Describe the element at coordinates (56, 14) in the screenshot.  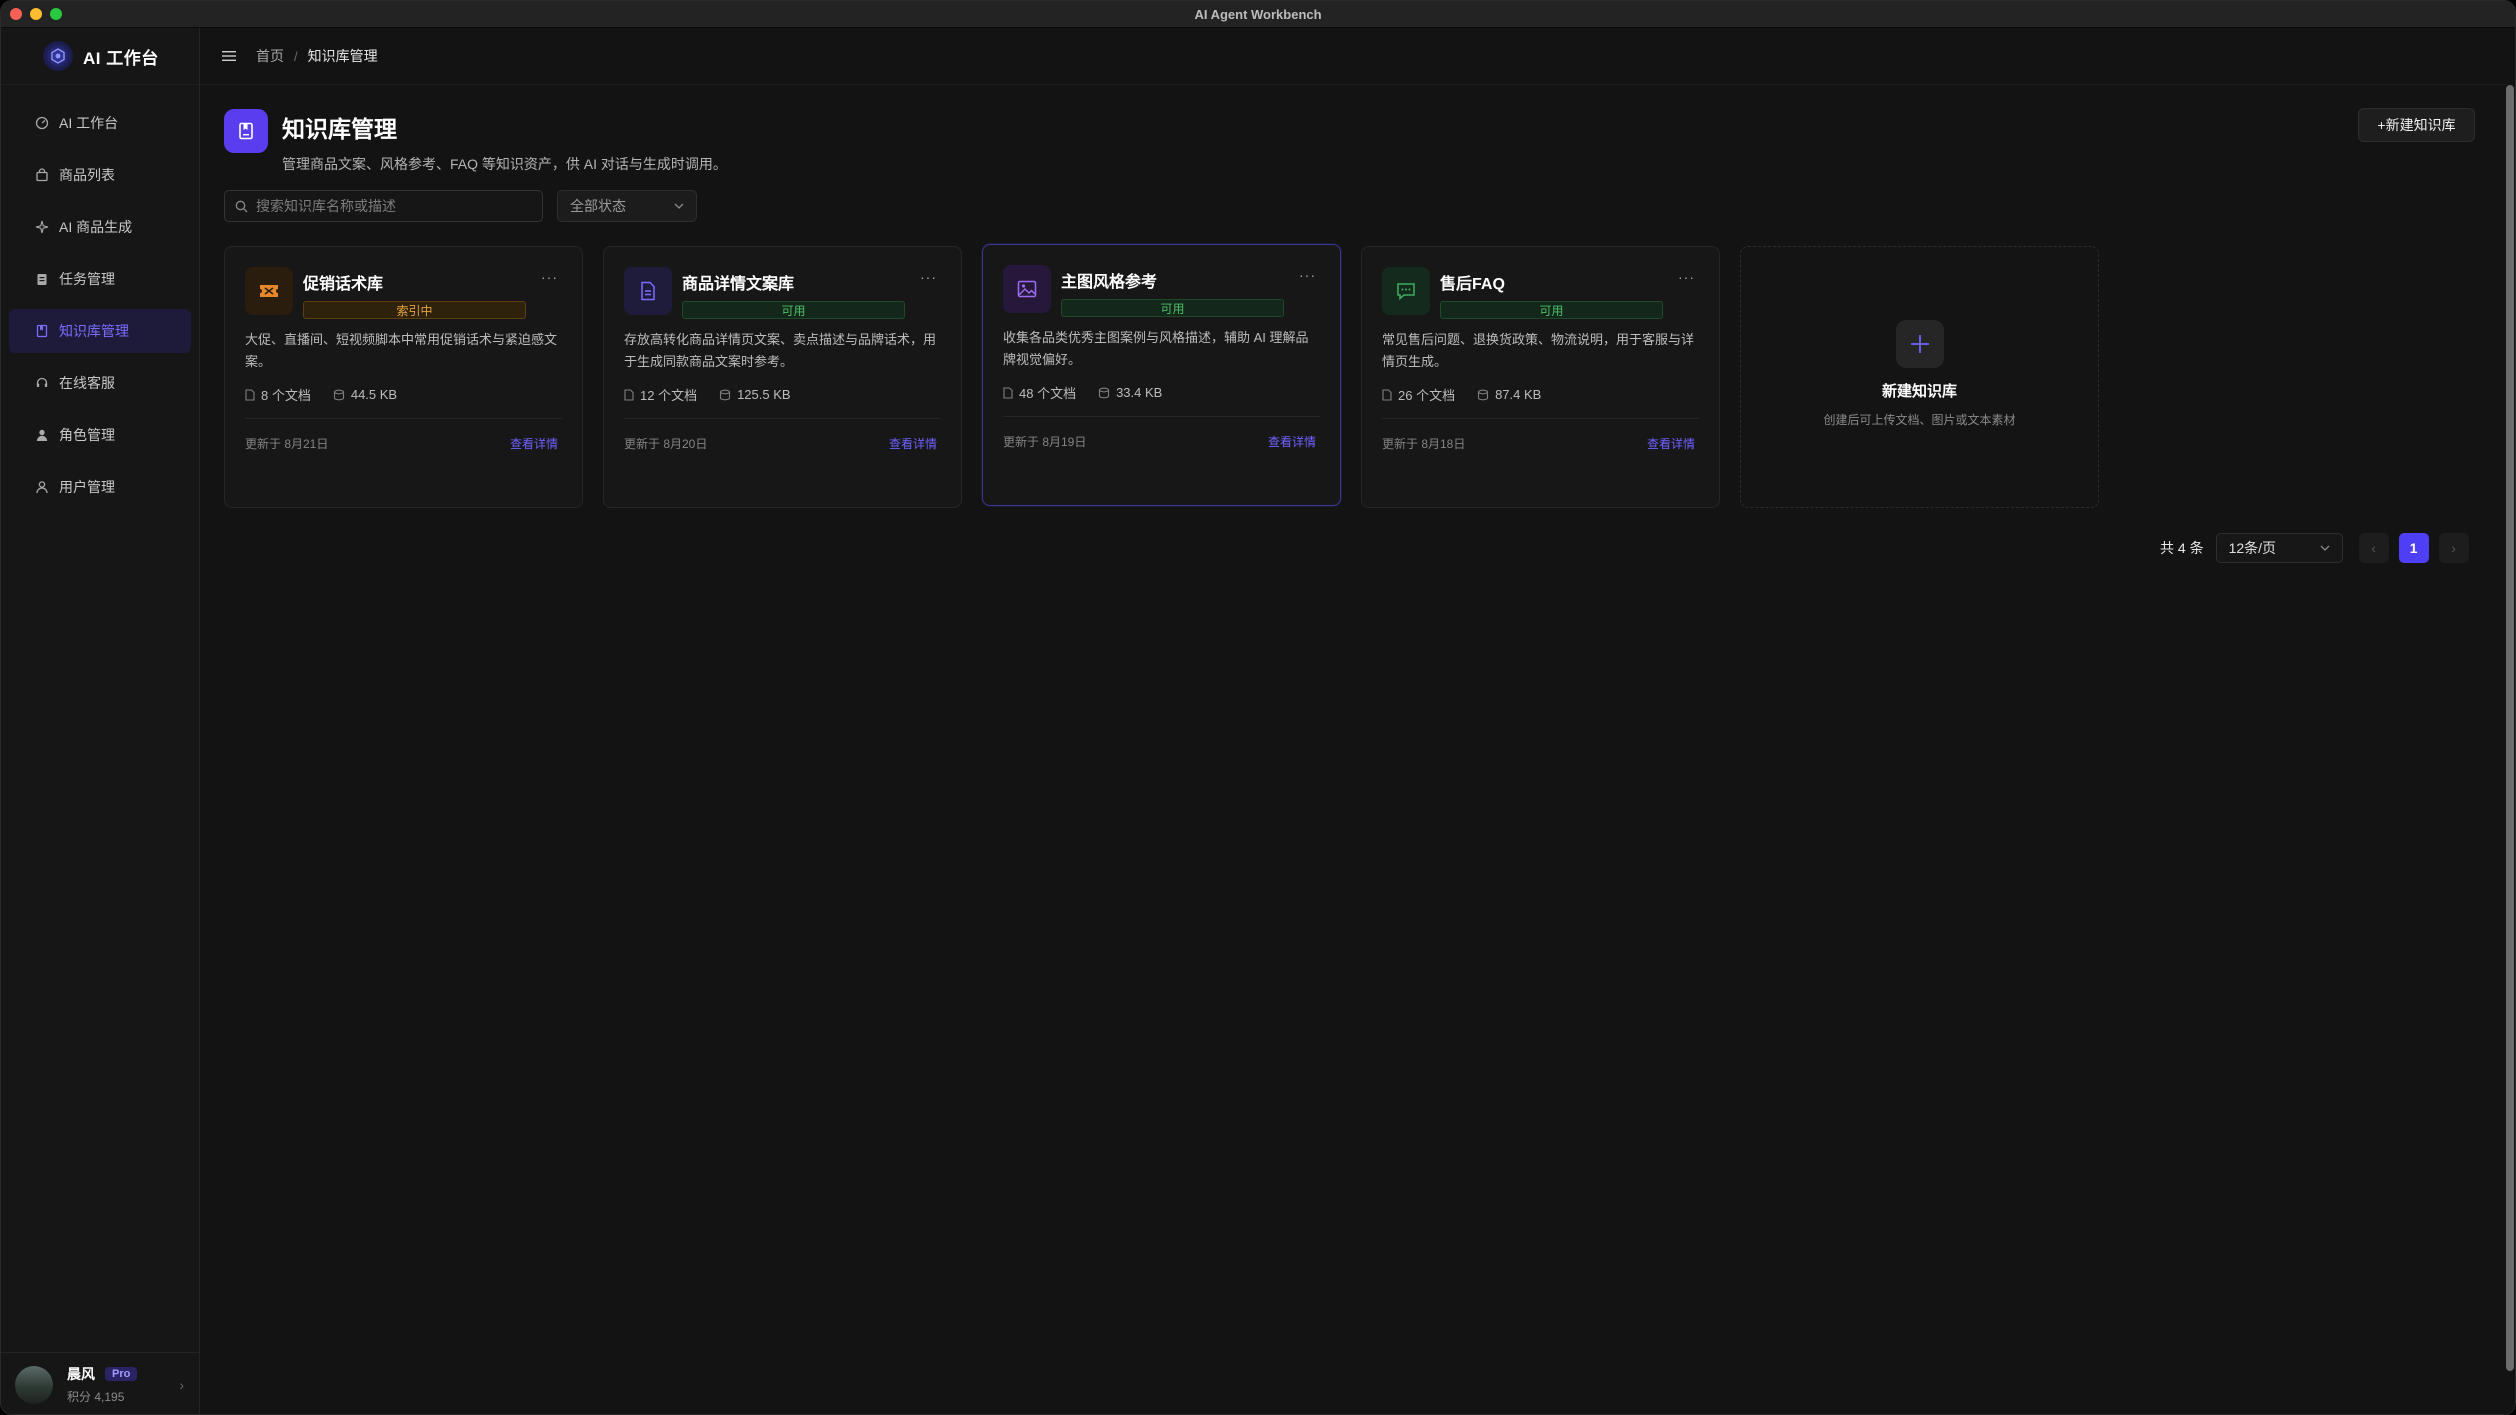
I see `zoom-window-button` at that location.